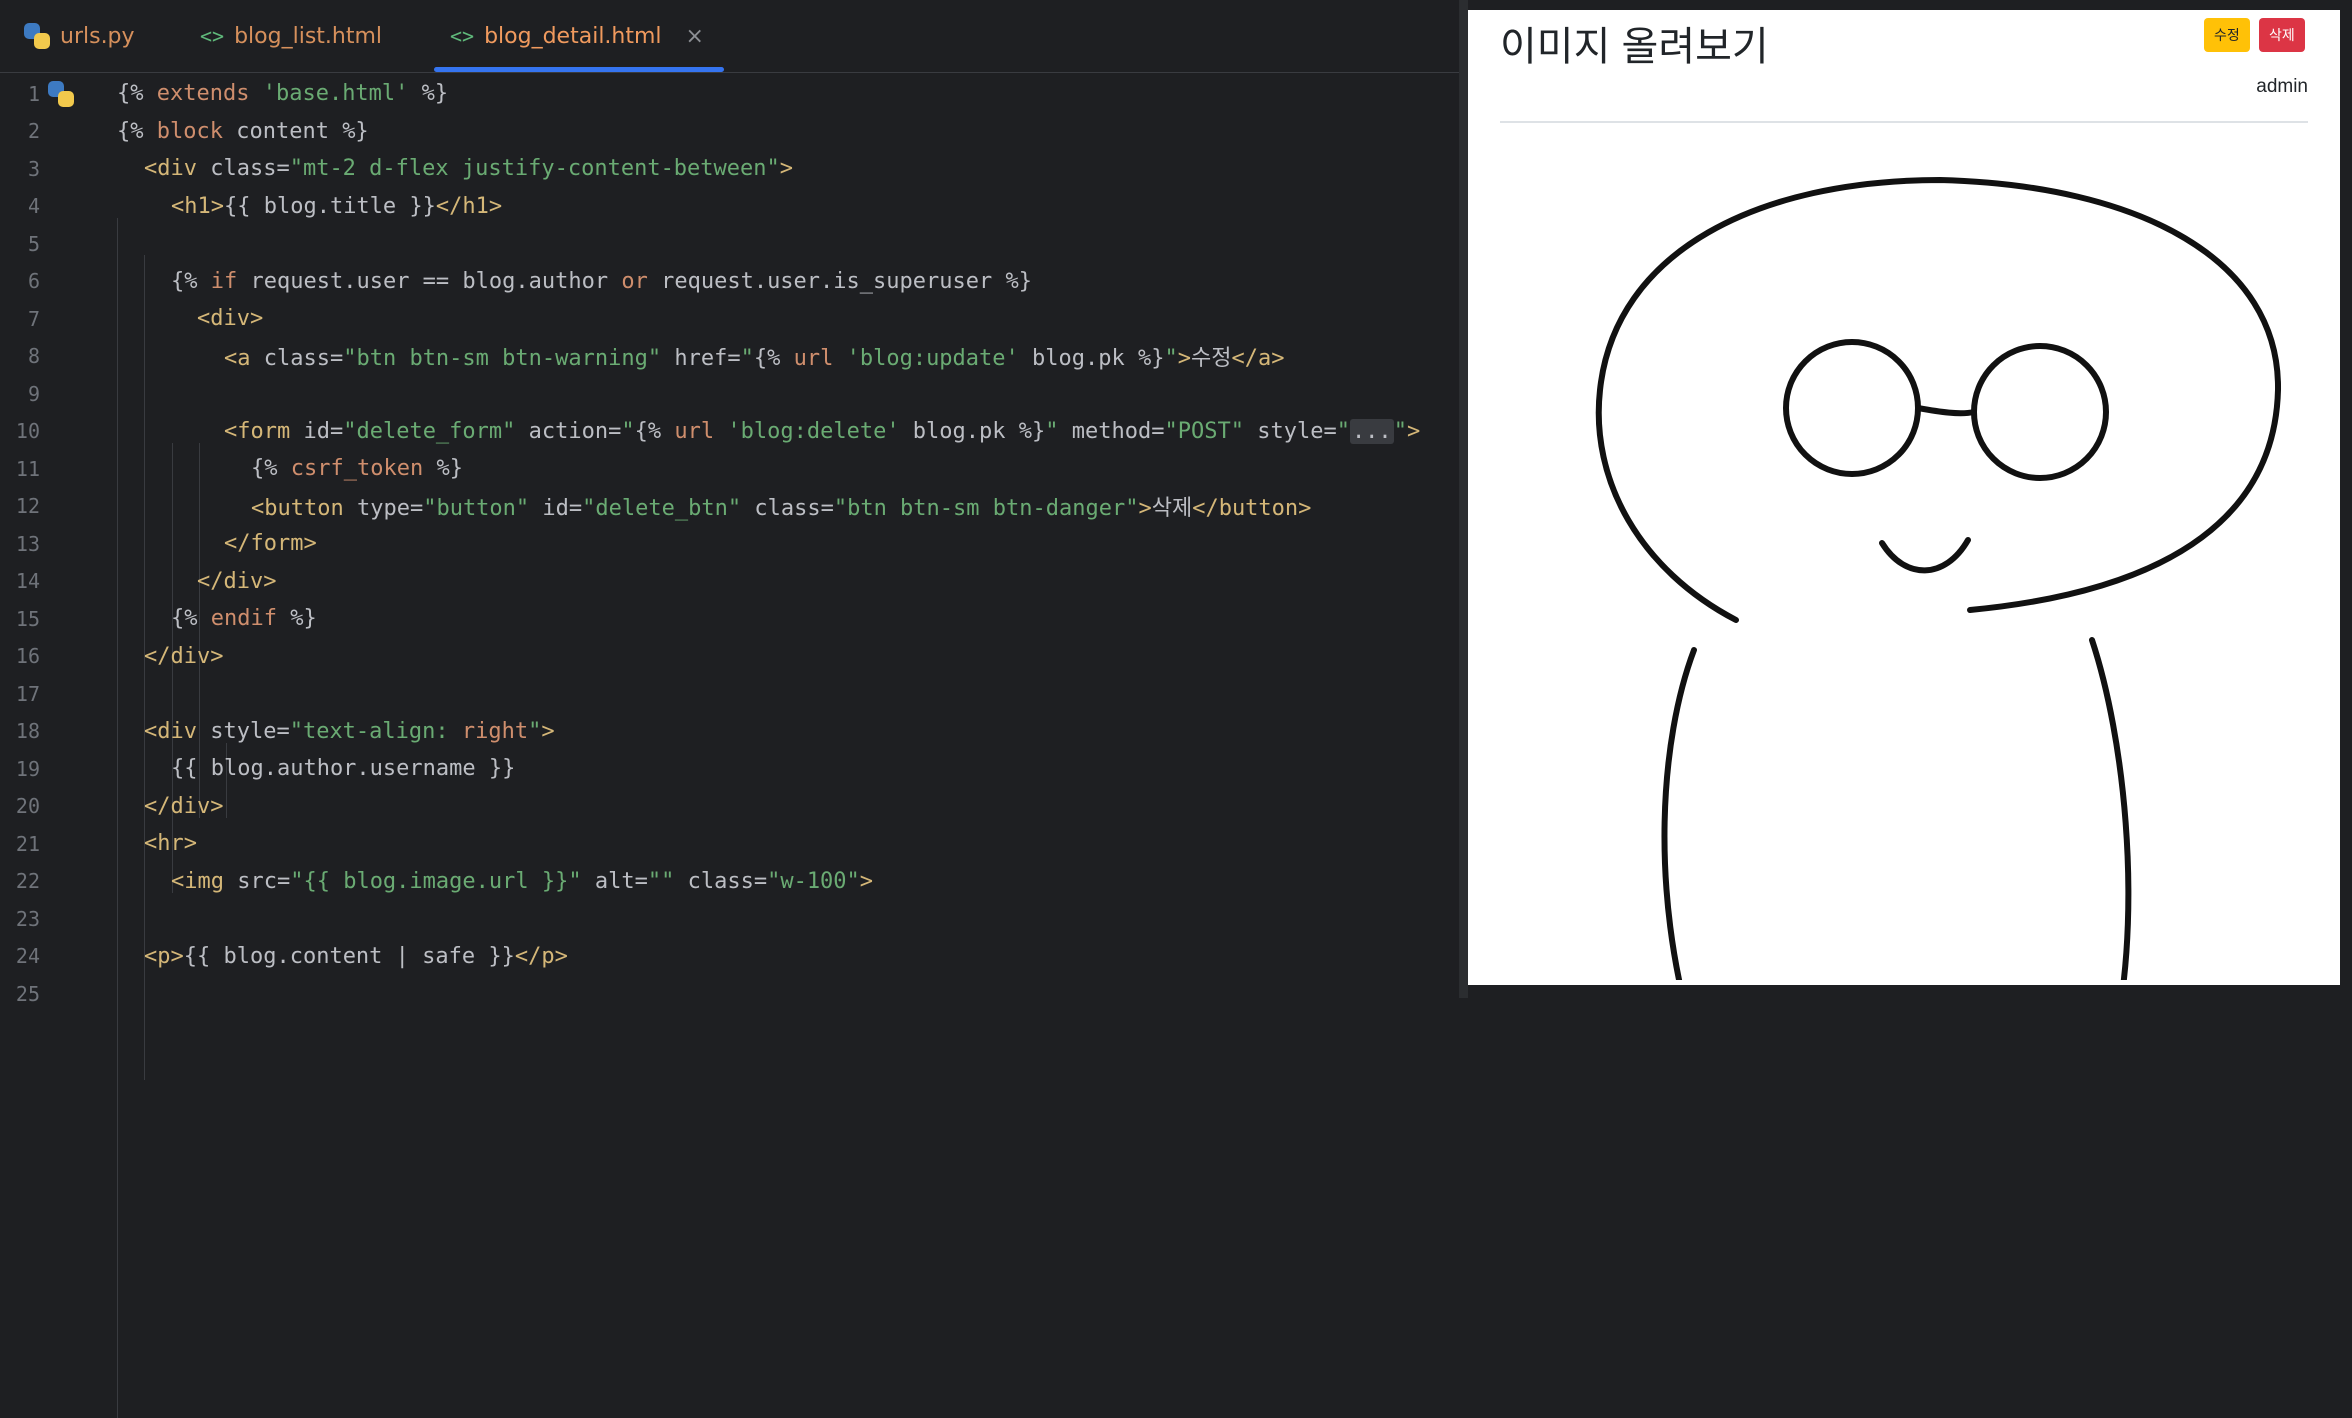 This screenshot has width=2352, height=1418. I want to click on code-line: 23, so click(729, 919).